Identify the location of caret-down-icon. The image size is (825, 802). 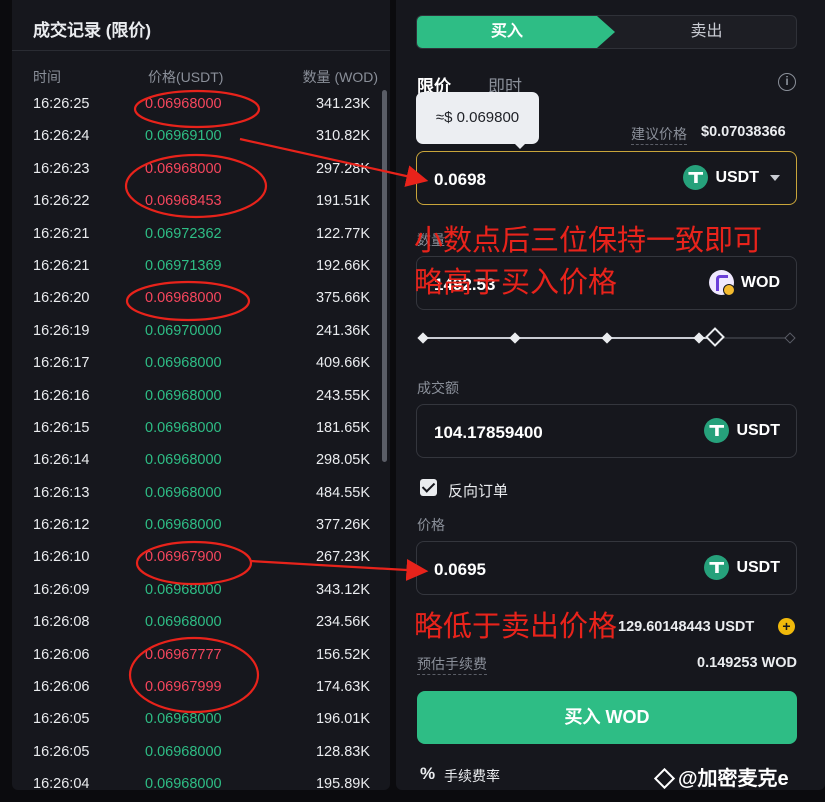
(775, 177).